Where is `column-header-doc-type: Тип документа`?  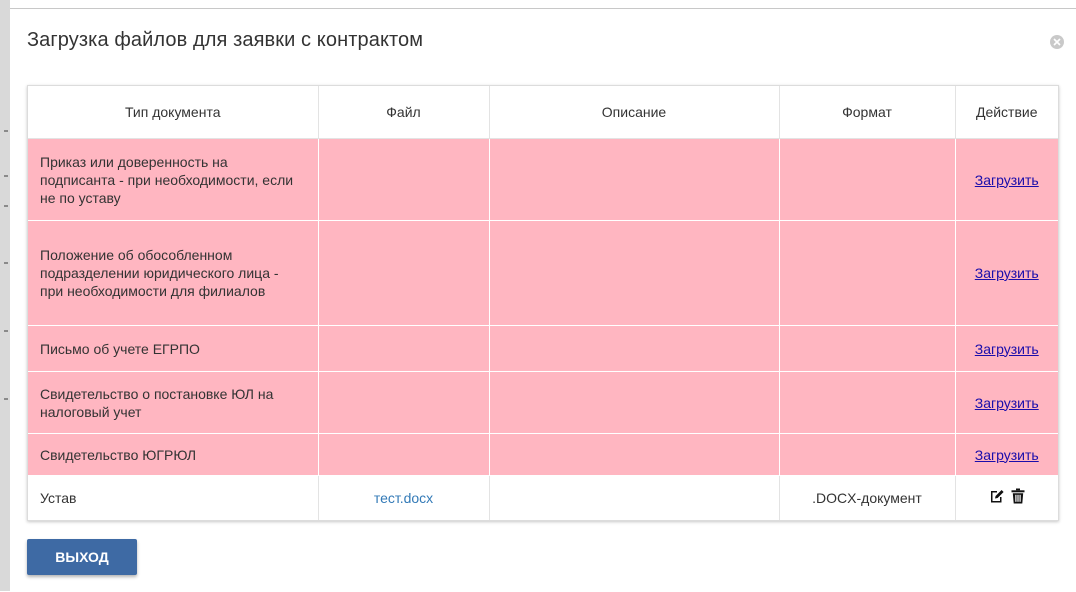
column-header-doc-type: Тип документа is located at coordinates (173, 112).